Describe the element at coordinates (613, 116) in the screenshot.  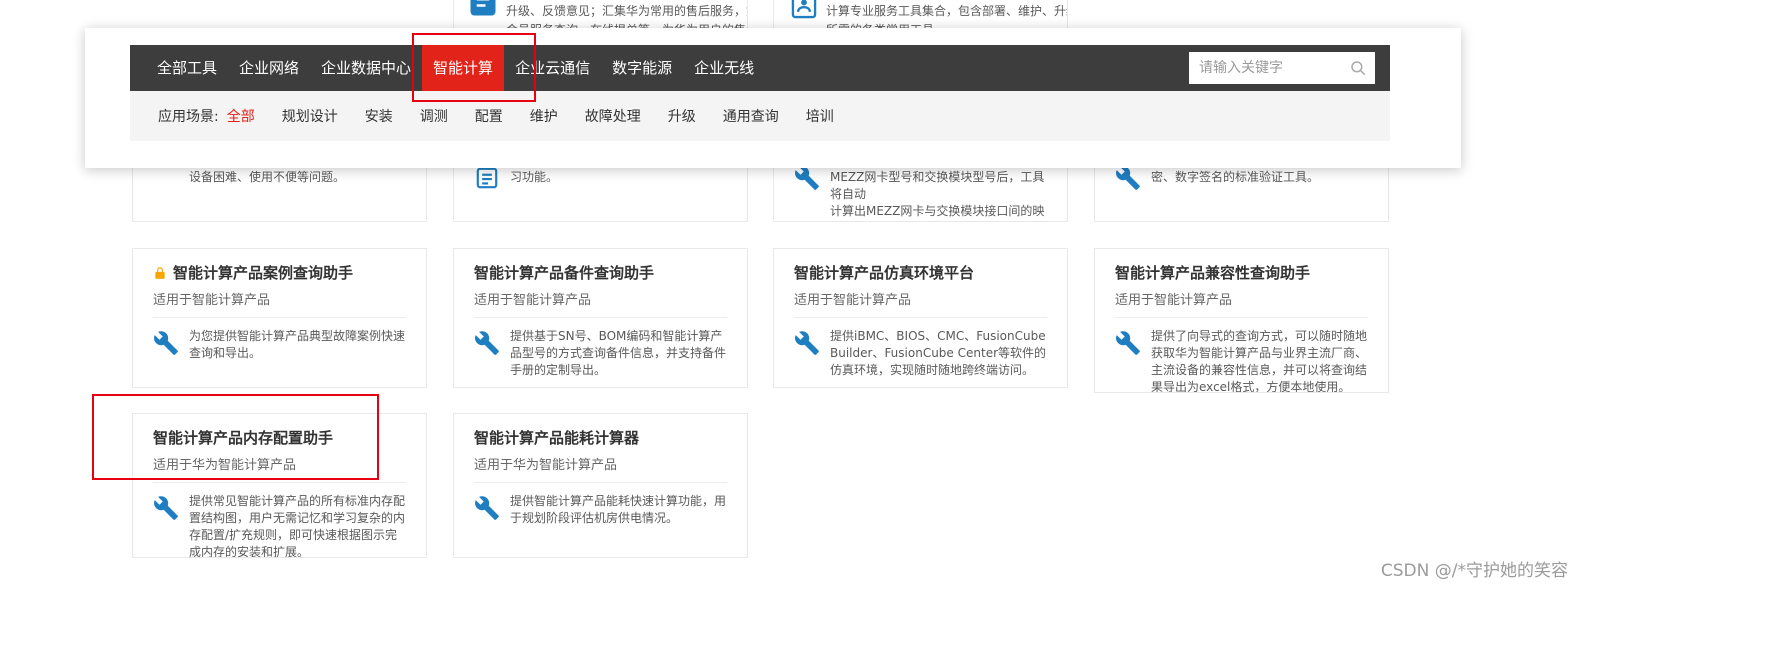
I see `filter-opt-troubleshooting: 故障处理` at that location.